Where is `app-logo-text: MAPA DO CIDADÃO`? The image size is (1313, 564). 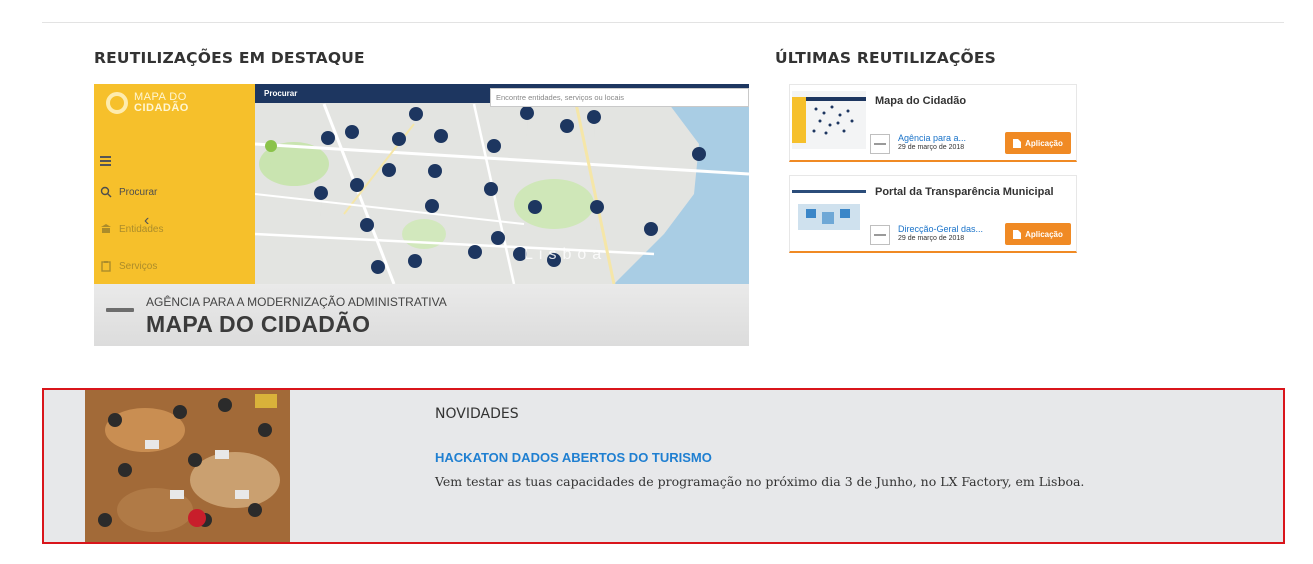 app-logo-text: MAPA DO CIDADÃO is located at coordinates (161, 103).